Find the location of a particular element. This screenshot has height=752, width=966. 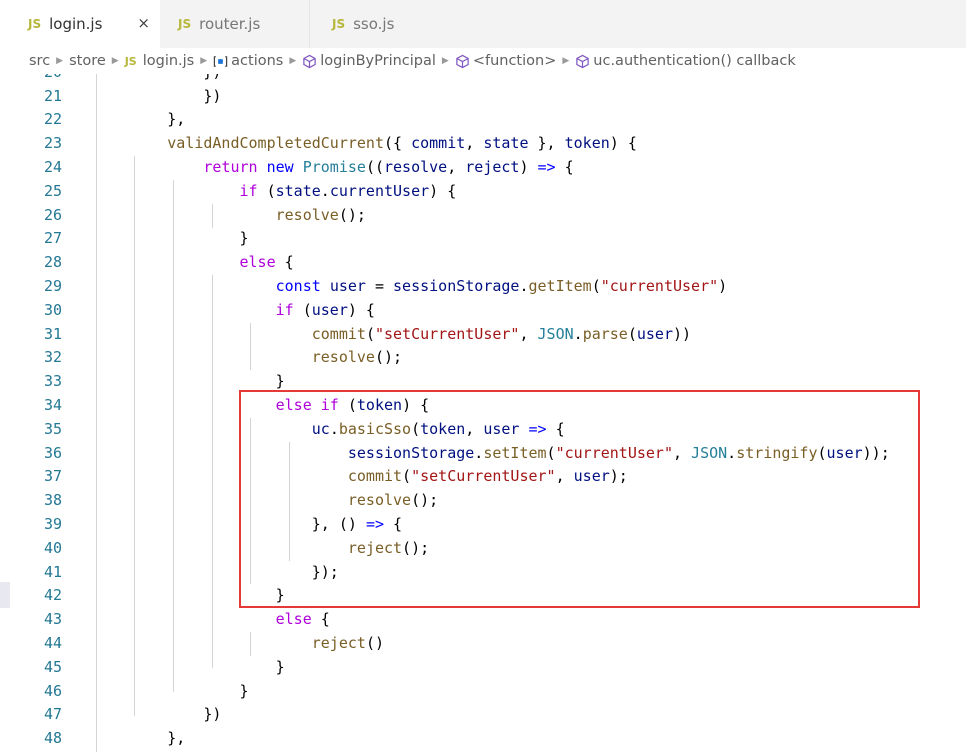

line-number: 35 is located at coordinates (52, 428).